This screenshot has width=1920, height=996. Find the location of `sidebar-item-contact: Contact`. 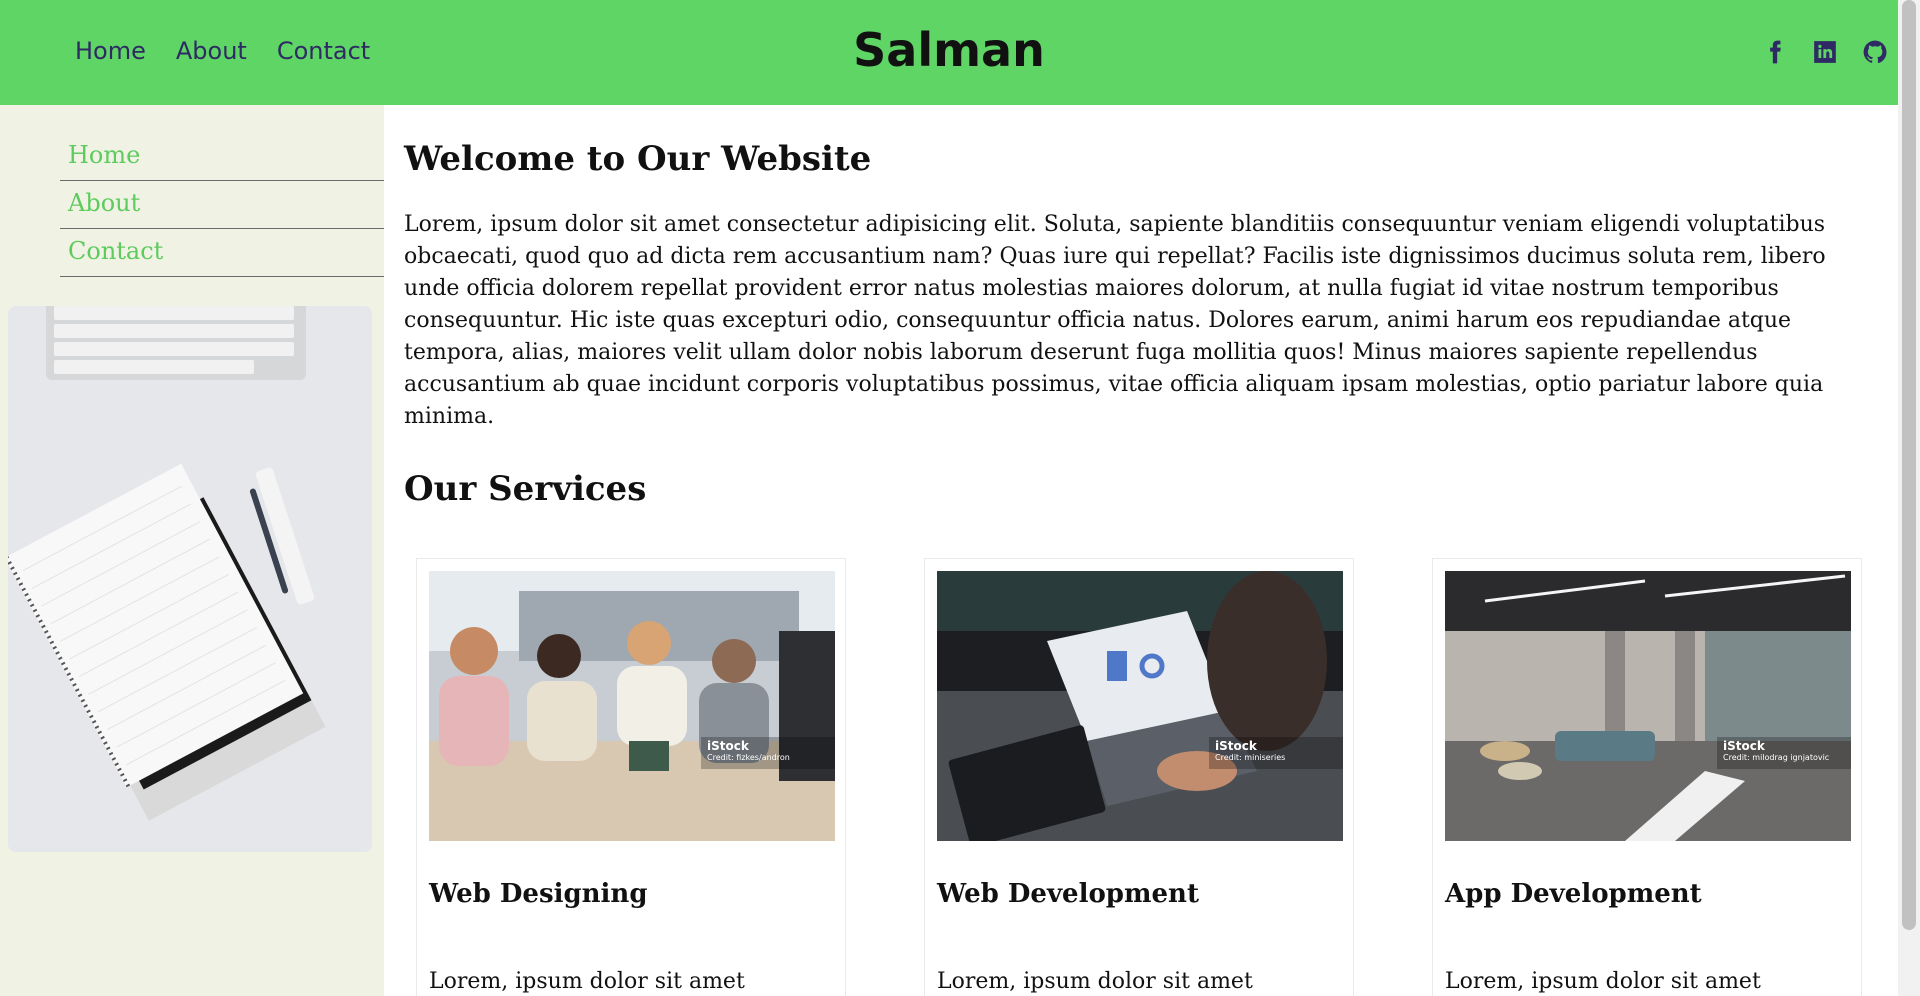

sidebar-item-contact: Contact is located at coordinates (222, 253).